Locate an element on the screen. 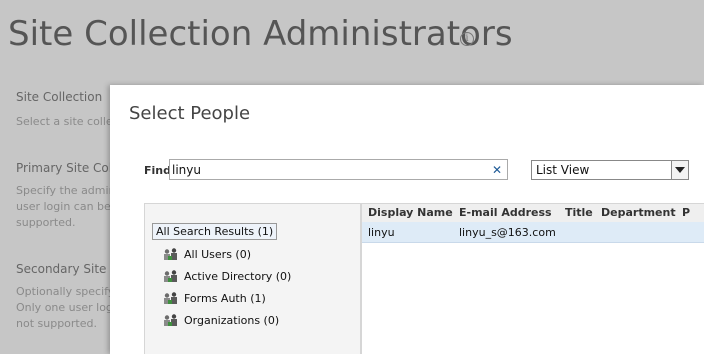  close-x-icon: ✕ is located at coordinates (497, 170).